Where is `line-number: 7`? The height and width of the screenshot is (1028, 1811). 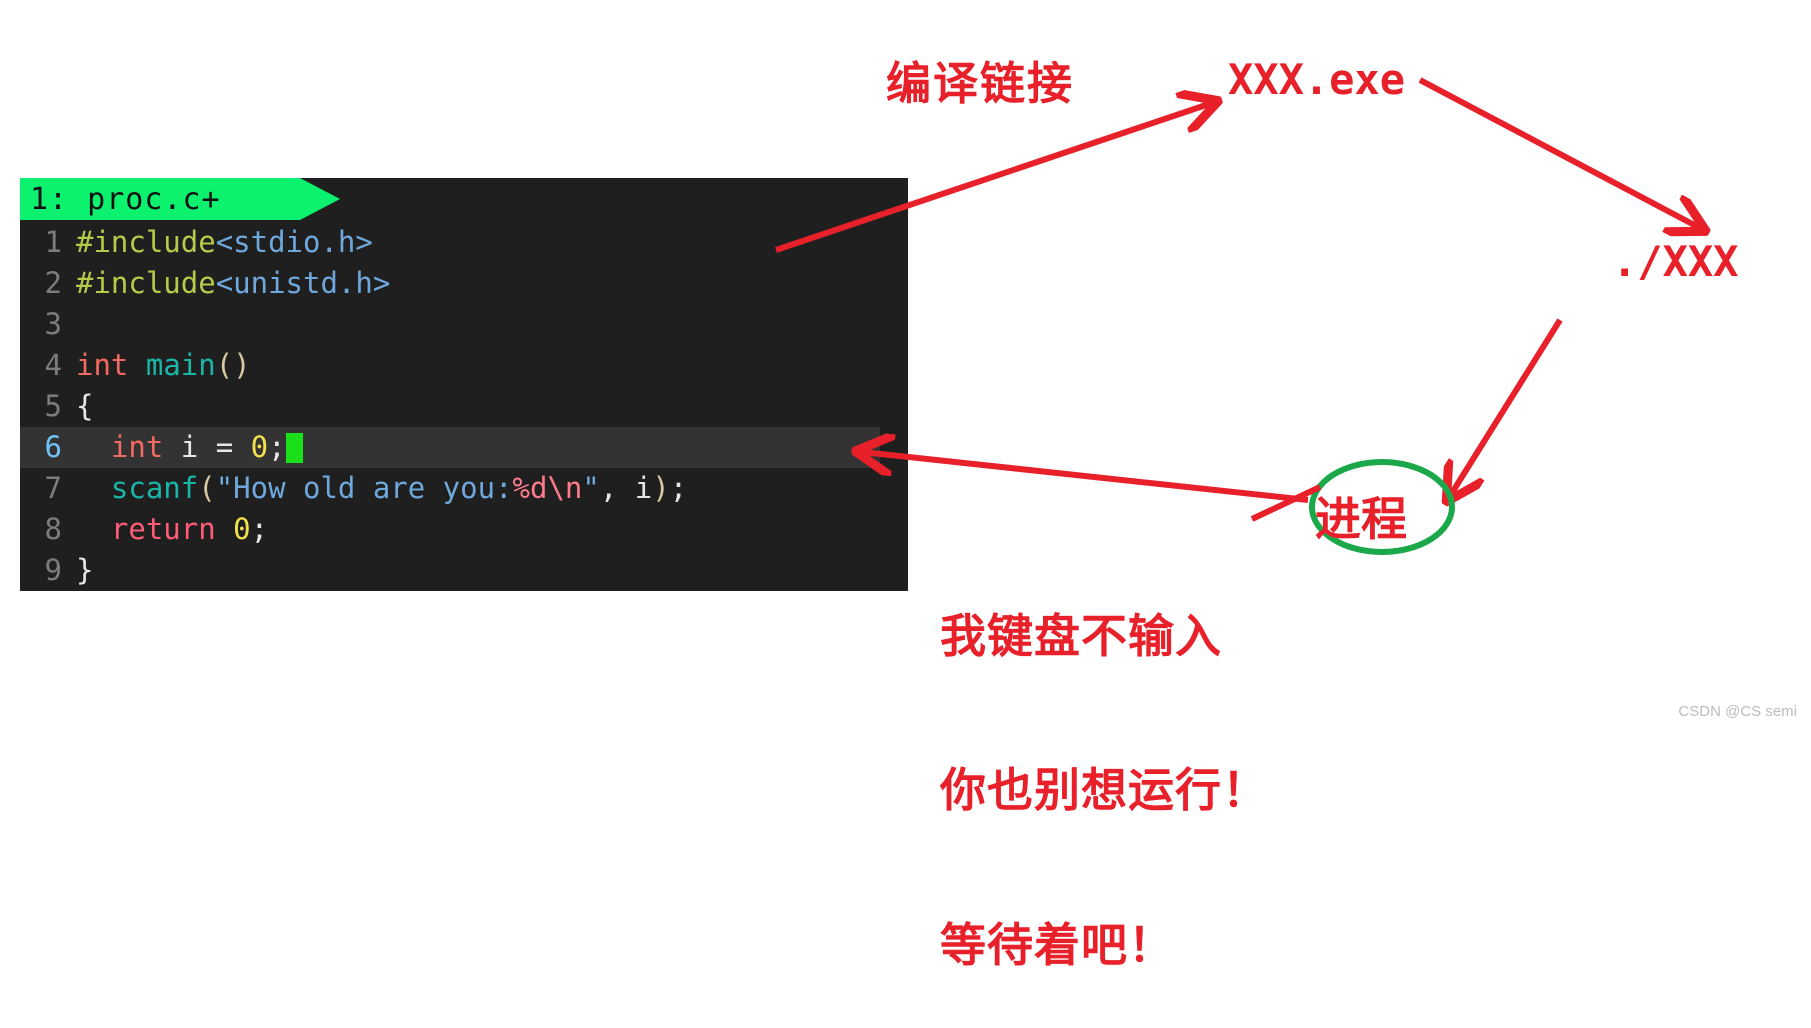
line-number: 7 is located at coordinates (53, 488).